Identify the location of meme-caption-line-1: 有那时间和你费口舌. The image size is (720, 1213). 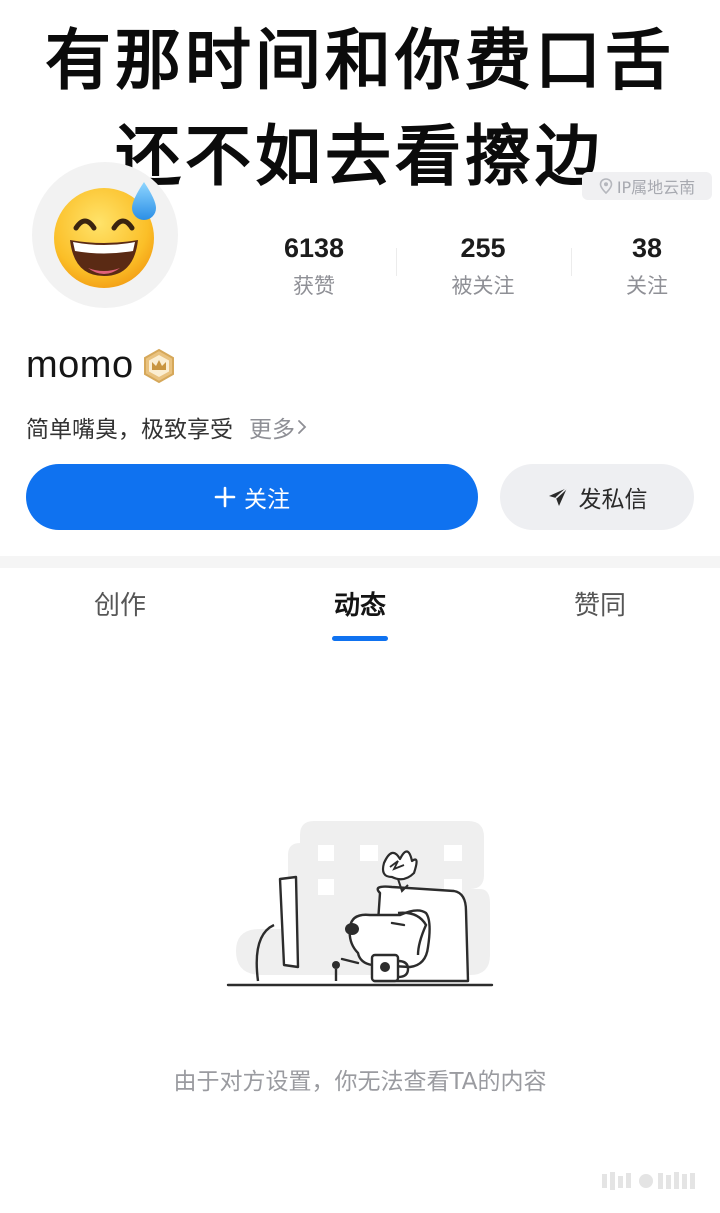
(360, 60).